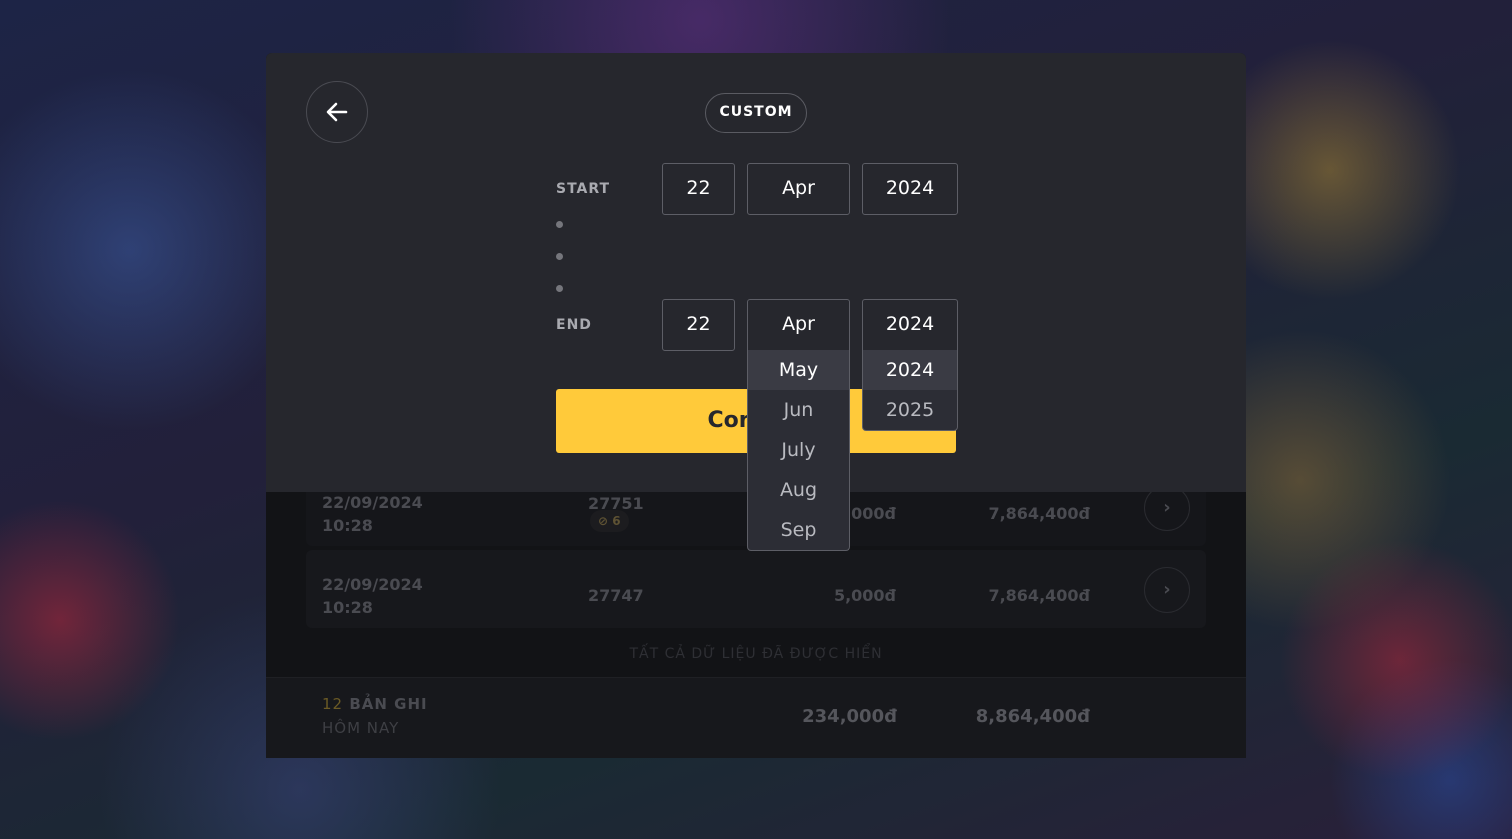  Describe the element at coordinates (603, 521) in the screenshot. I see `cancel-icon: ⊘` at that location.